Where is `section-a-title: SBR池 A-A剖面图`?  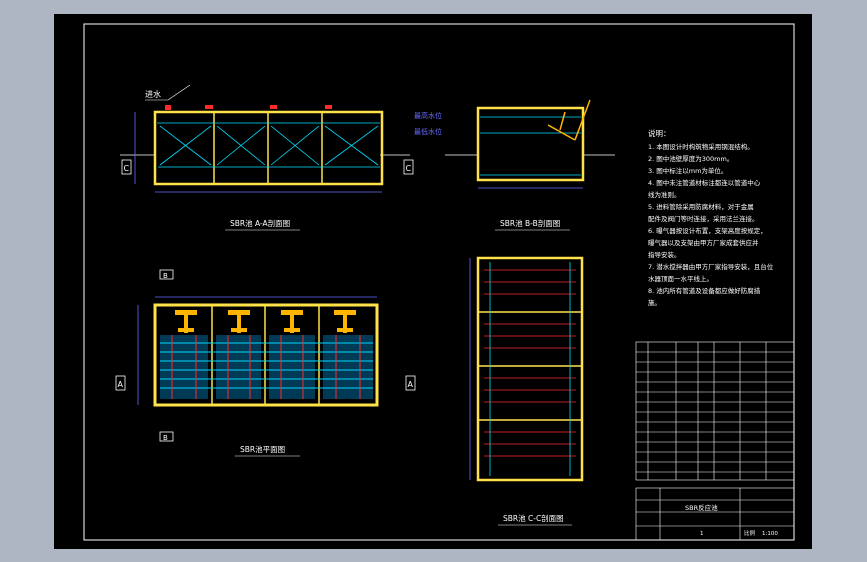
section-a-title: SBR池 A-A剖面图 is located at coordinates (260, 223).